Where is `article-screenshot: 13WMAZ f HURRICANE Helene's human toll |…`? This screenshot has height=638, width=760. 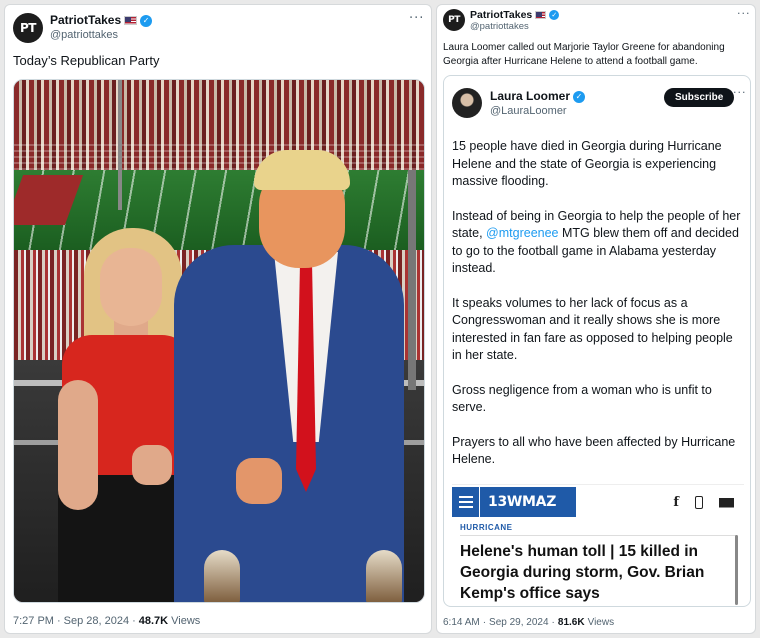
article-screenshot: 13WMAZ f HURRICANE Helene's human toll |… is located at coordinates (598, 545).